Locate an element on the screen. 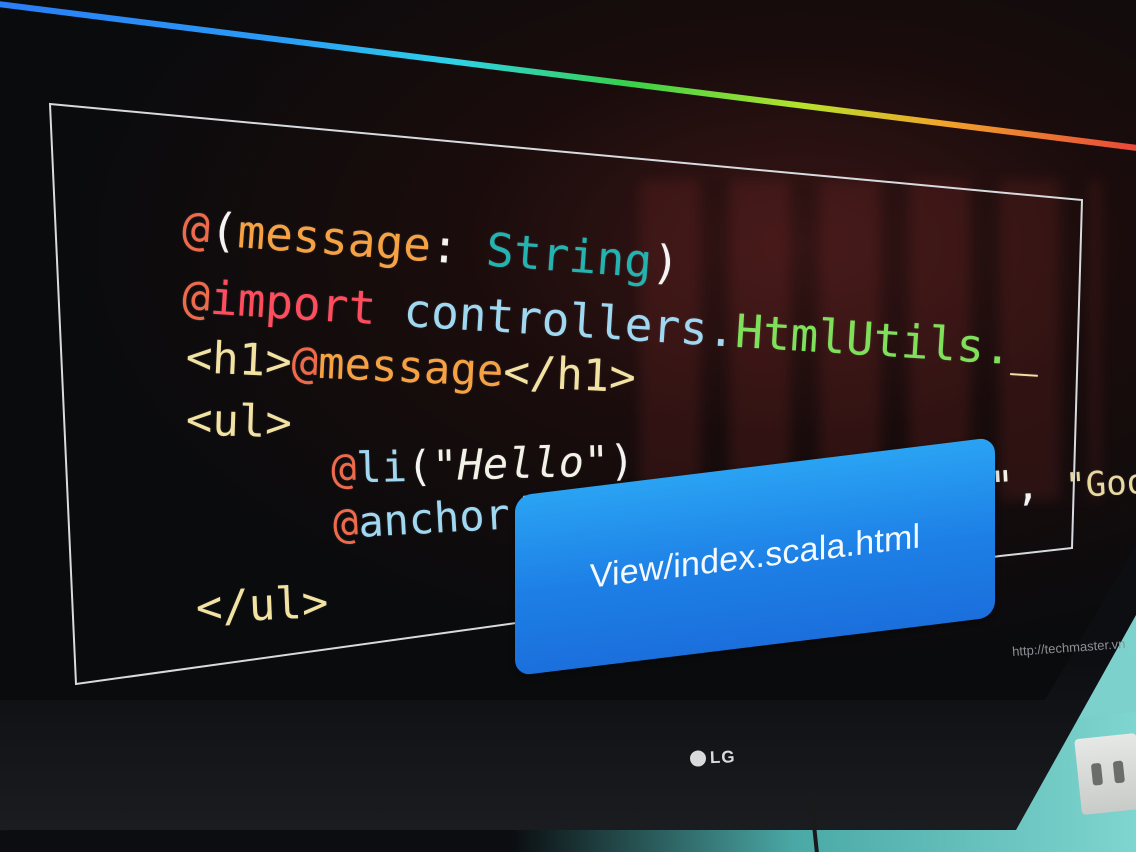 The width and height of the screenshot is (1136, 852). ul-close-tag: </ul> is located at coordinates (262, 605).